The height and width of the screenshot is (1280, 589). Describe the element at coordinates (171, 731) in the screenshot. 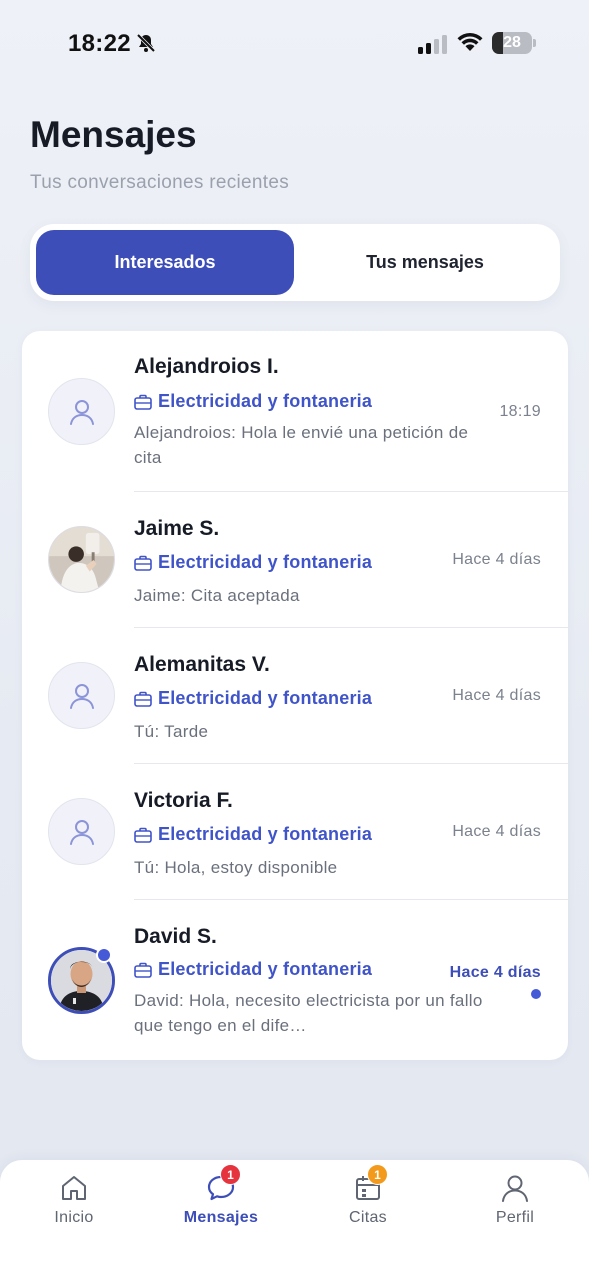

I see `message-preview: Tú: Tarde` at that location.